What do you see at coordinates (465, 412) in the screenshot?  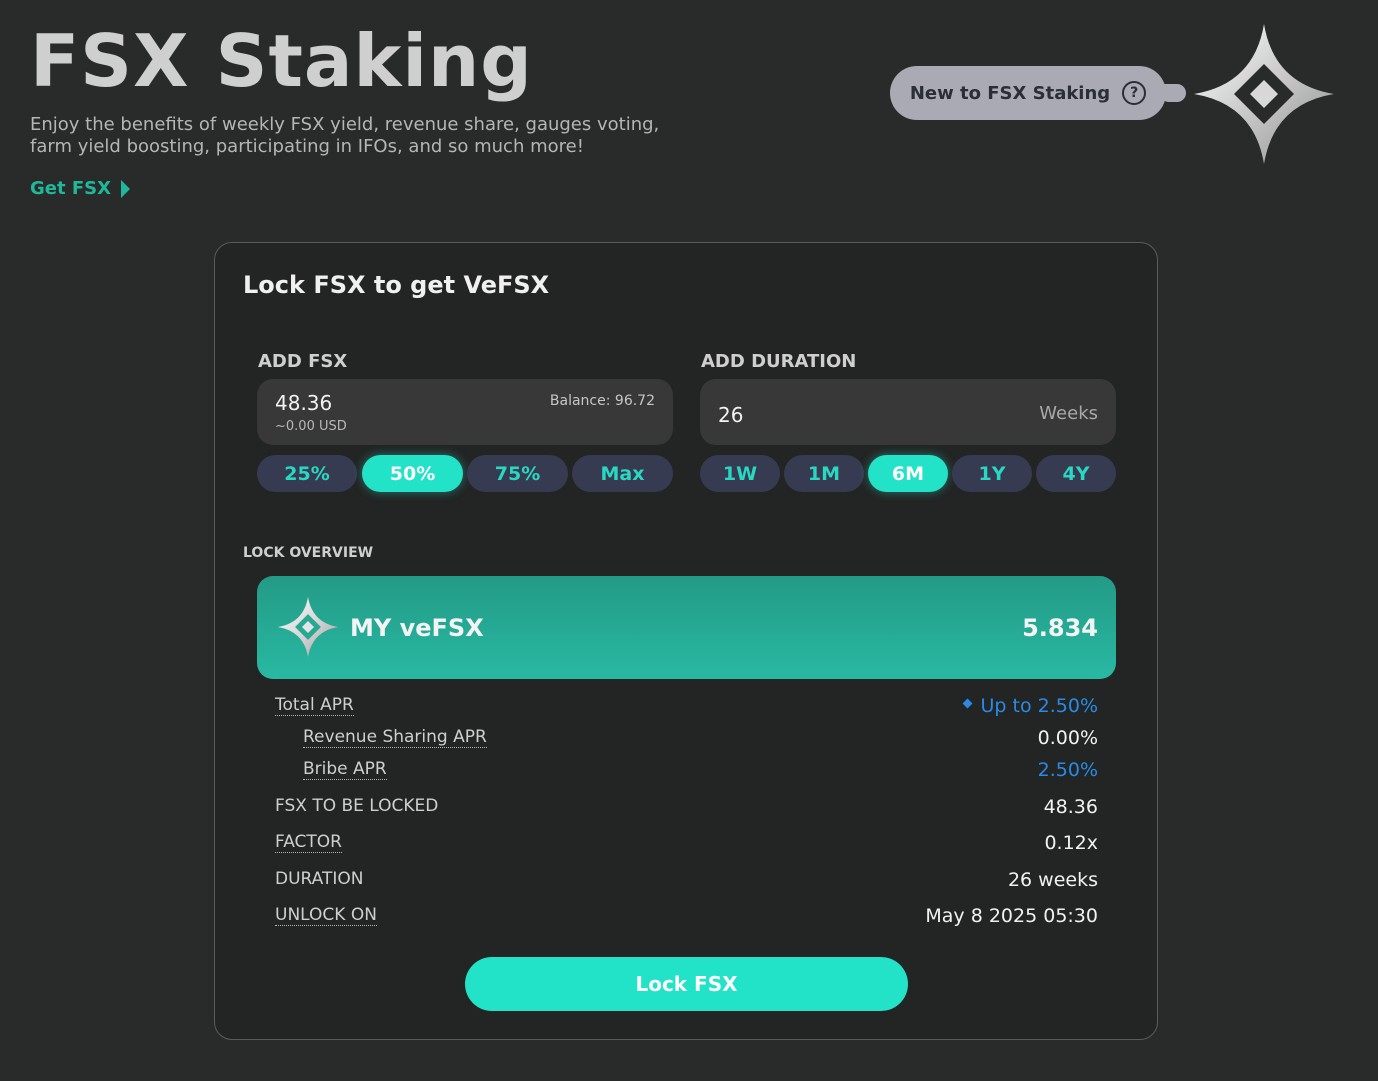 I see `fsx-amount-input: 48.36 ~0.00 USD Balance: 96.72` at bounding box center [465, 412].